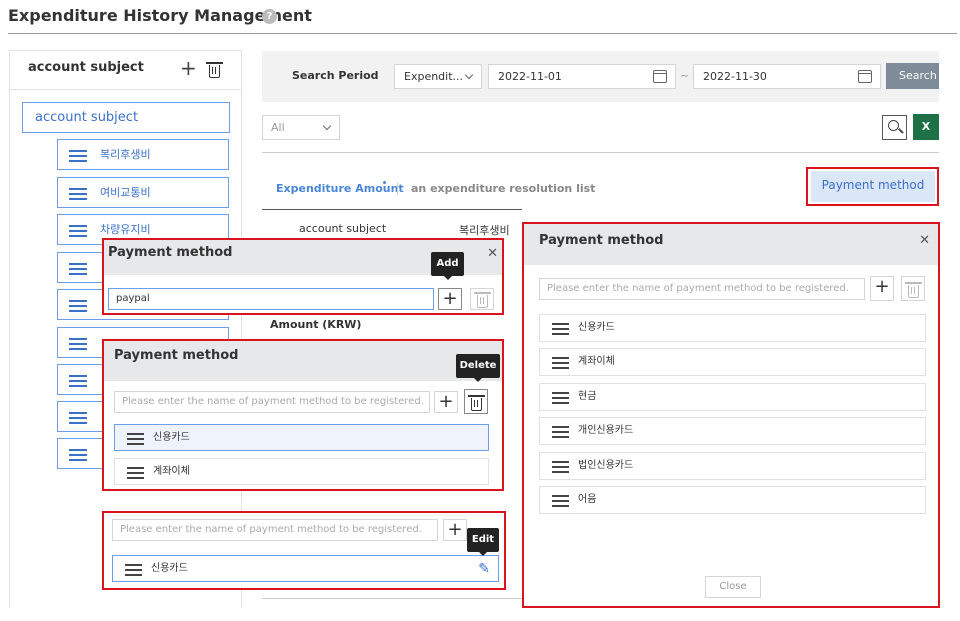  Describe the element at coordinates (343, 228) in the screenshot. I see `table-header-account: account subject` at that location.